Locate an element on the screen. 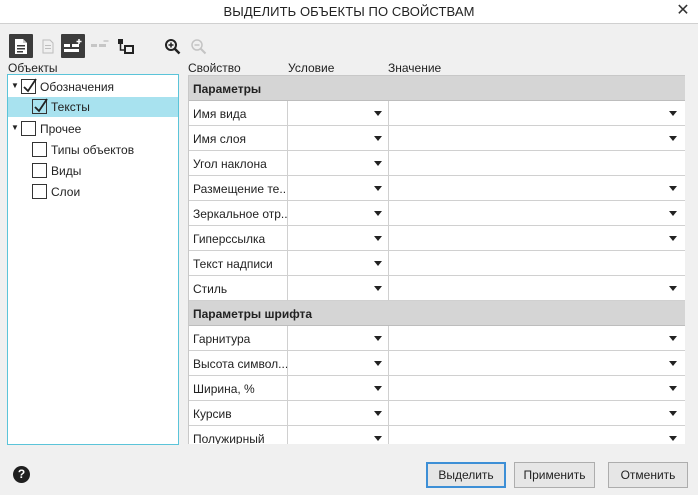 The width and height of the screenshot is (698, 495). select-button: Выделить is located at coordinates (466, 475).